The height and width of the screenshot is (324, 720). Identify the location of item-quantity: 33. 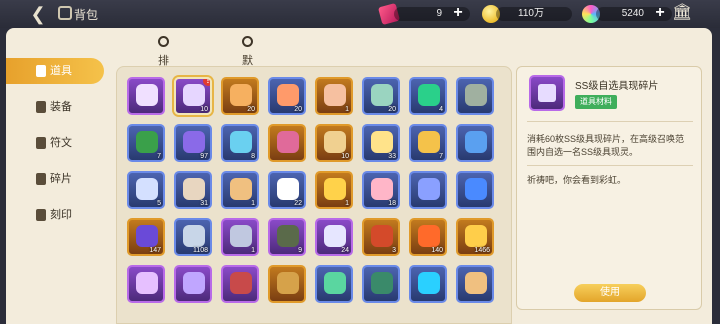
(392, 156).